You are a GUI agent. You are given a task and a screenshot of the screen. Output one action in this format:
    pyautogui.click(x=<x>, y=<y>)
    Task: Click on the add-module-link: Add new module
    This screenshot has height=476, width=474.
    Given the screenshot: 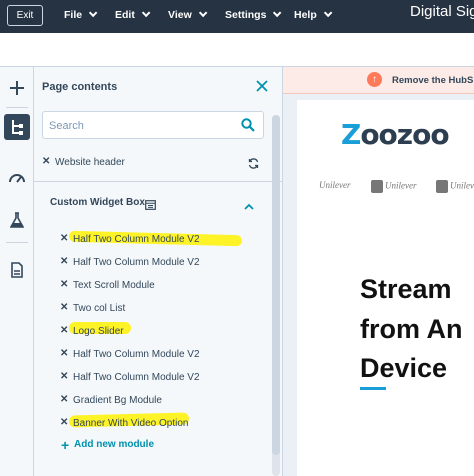 What is the action you would take?
    pyautogui.click(x=114, y=444)
    